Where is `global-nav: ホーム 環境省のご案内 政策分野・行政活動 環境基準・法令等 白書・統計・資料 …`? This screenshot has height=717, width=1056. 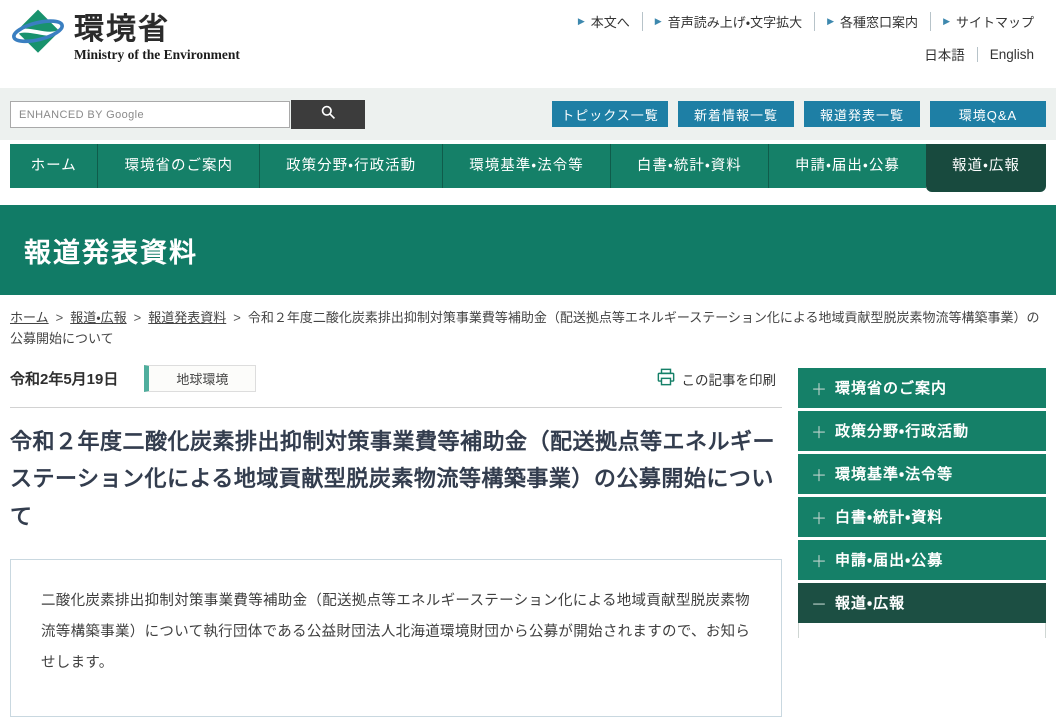 global-nav: ホーム 環境省のご案内 政策分野・行政活動 環境基準・法令等 白書・統計・資料 … is located at coordinates (528, 168).